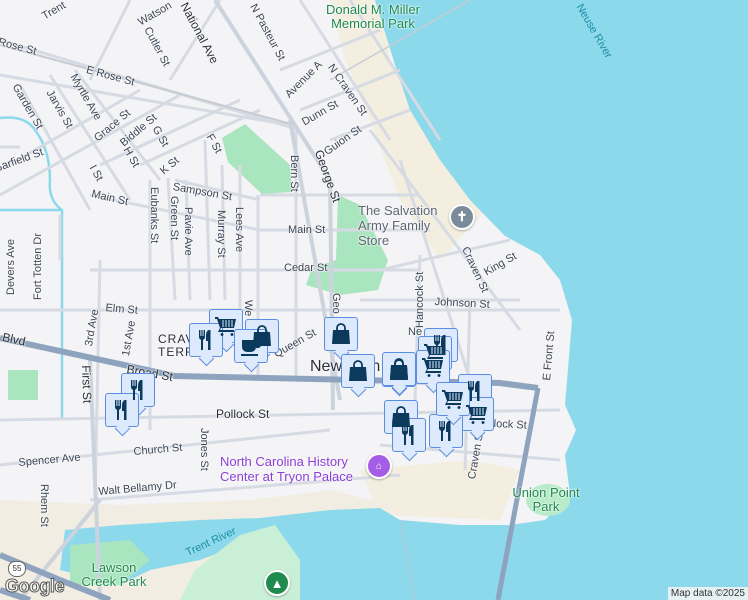 The width and height of the screenshot is (748, 600). What do you see at coordinates (462, 217) in the screenshot?
I see `church-icon: ✝` at bounding box center [462, 217].